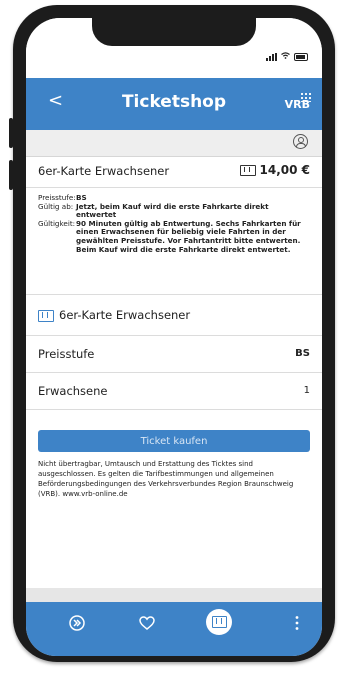 The height and width of the screenshot is (673, 346). I want to click on erwachsene-row: Erwachsene 1, so click(174, 391).